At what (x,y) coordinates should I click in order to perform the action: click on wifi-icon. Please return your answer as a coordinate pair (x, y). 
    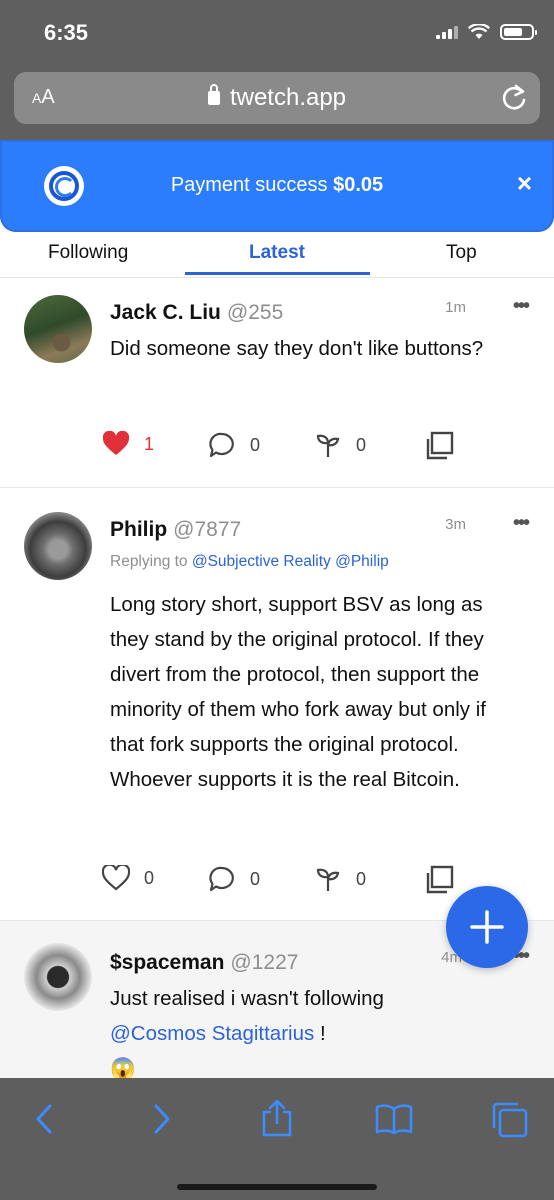
    Looking at the image, I should click on (479, 31).